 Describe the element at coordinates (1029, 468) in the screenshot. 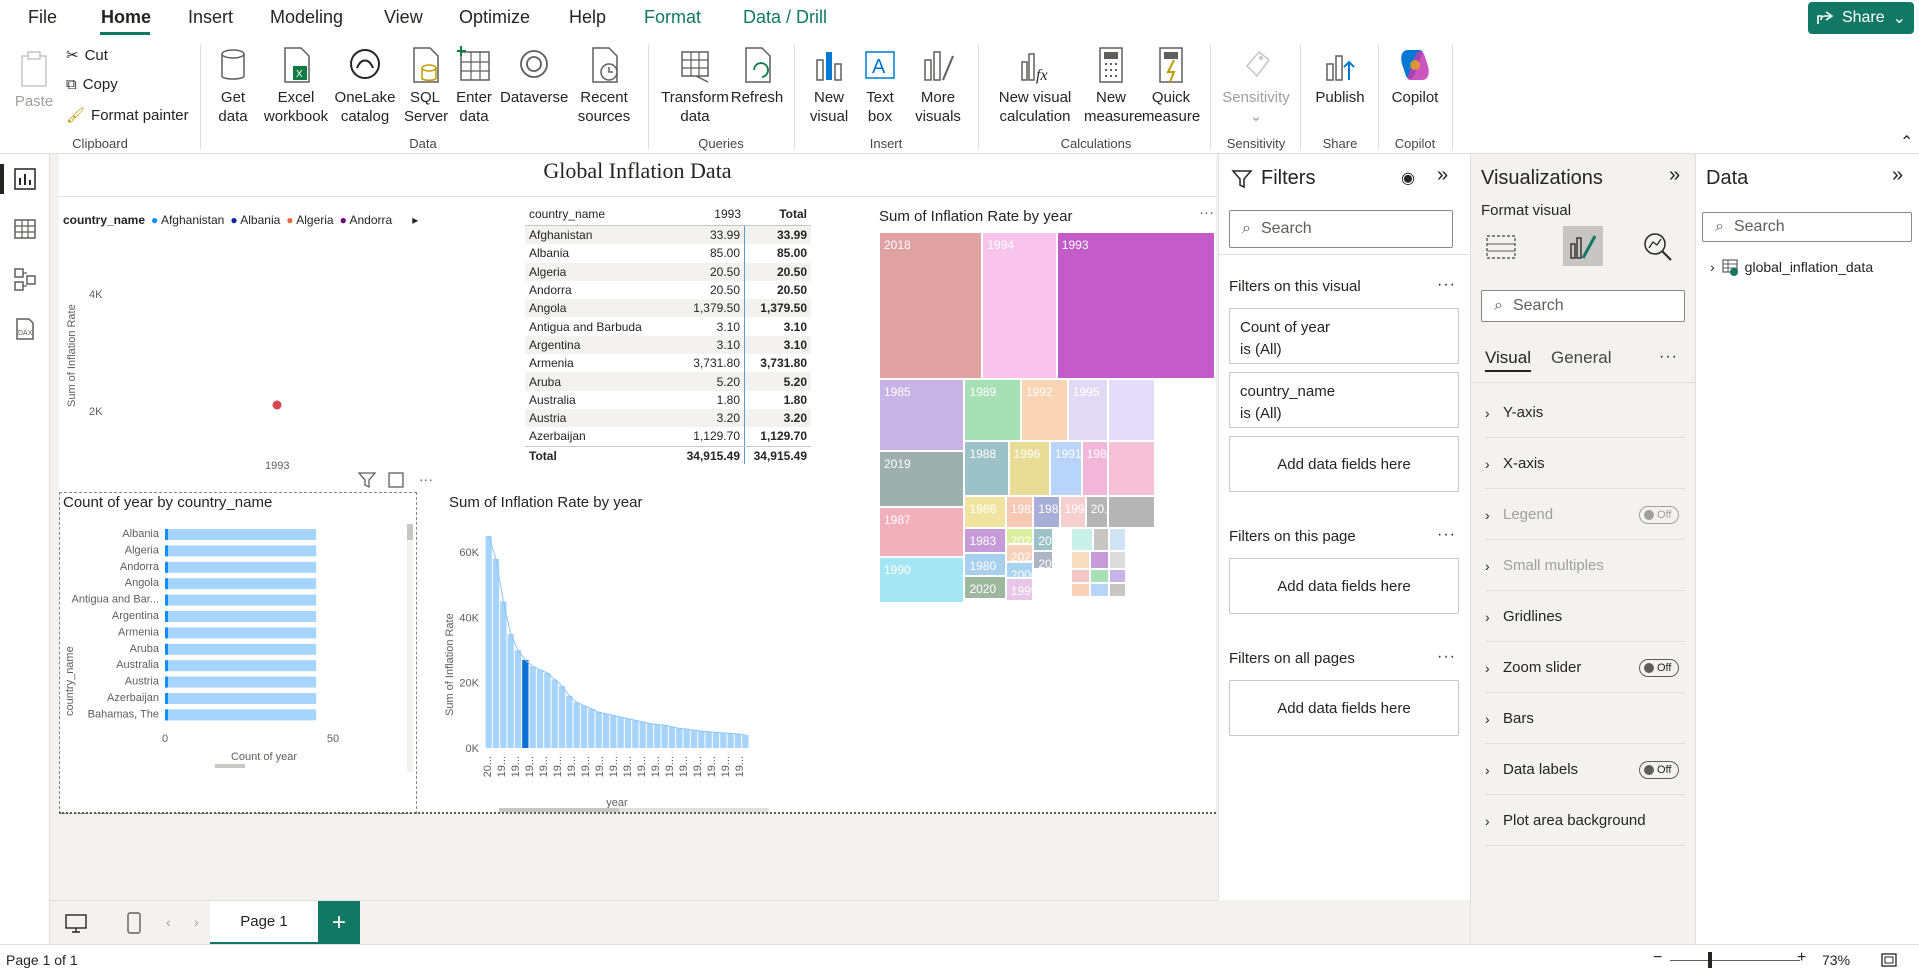

I see `treemap-tile: 1996` at that location.